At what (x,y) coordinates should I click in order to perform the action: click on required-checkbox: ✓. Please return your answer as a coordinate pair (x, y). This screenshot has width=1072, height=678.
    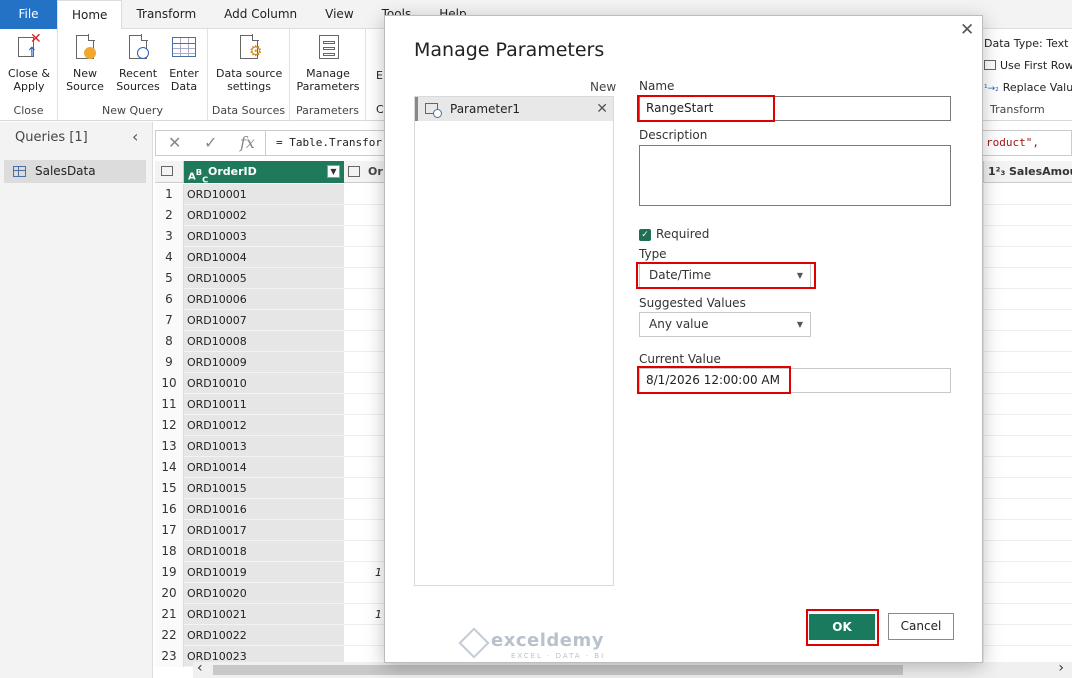
    Looking at the image, I should click on (645, 235).